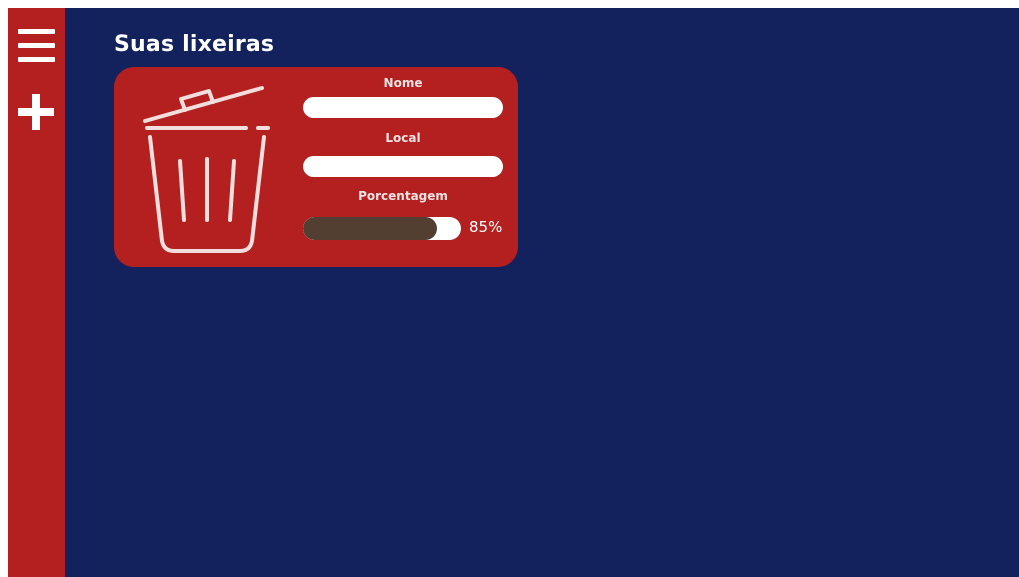 The height and width of the screenshot is (577, 1019). I want to click on page-title: Suas lixeiras, so click(194, 44).